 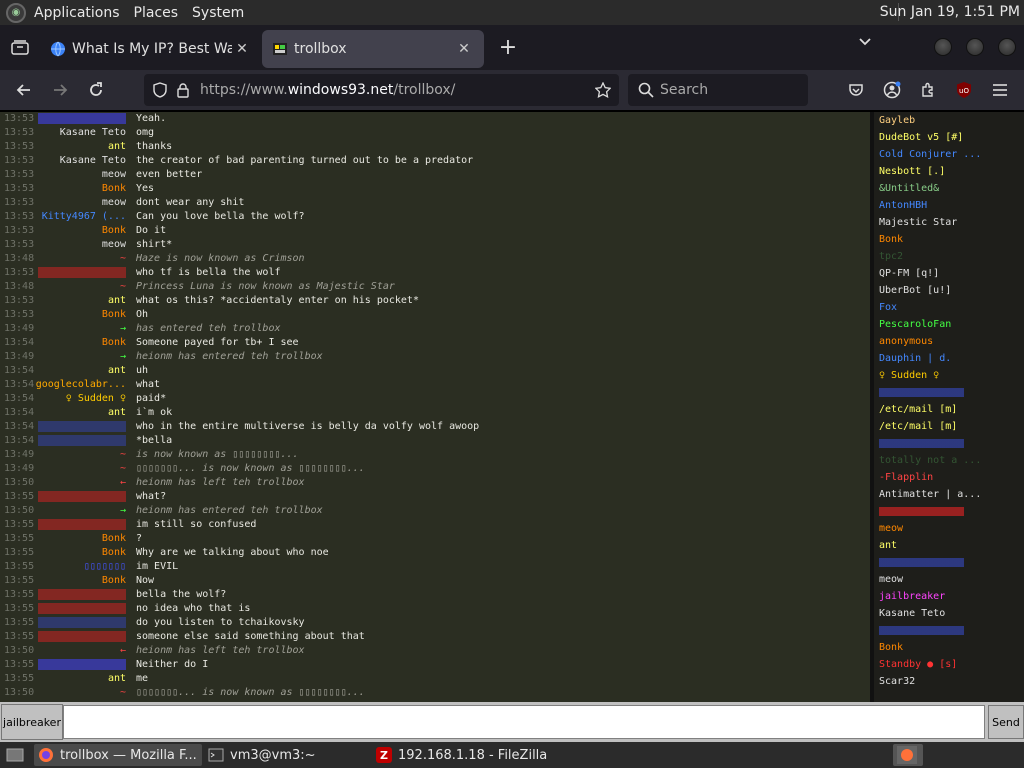 What do you see at coordinates (949, 545) in the screenshot?
I see `user-list-item: ant` at bounding box center [949, 545].